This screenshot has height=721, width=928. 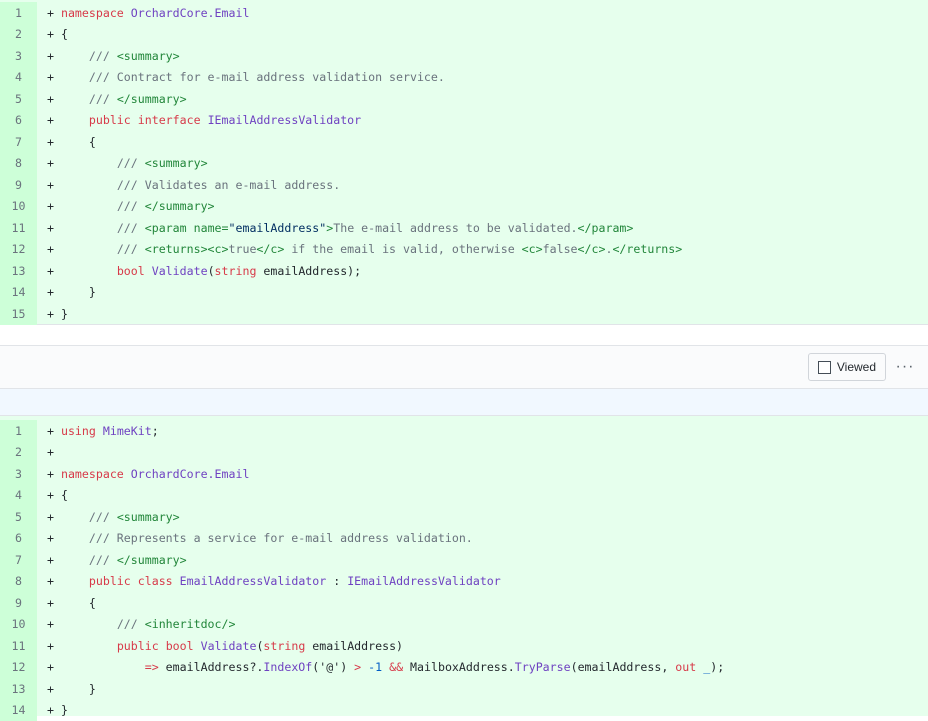 What do you see at coordinates (464, 164) in the screenshot?
I see `code-line: 8+ /// <summary>` at bounding box center [464, 164].